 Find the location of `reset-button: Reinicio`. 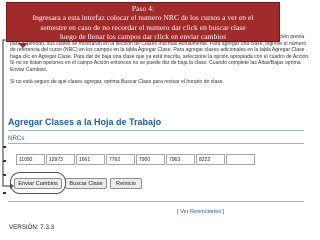

reset-button: Reinicio is located at coordinates (126, 183).